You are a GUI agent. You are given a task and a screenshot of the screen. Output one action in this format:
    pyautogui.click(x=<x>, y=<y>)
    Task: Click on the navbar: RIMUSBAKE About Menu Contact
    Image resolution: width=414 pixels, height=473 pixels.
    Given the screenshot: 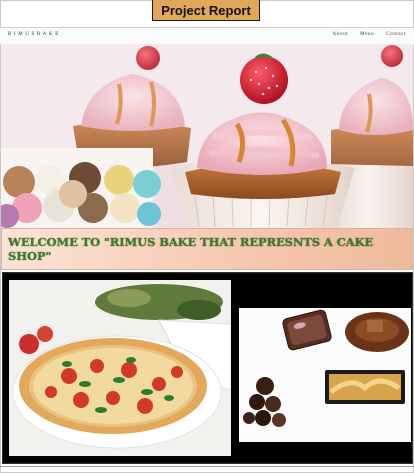 What is the action you would take?
    pyautogui.click(x=207, y=36)
    